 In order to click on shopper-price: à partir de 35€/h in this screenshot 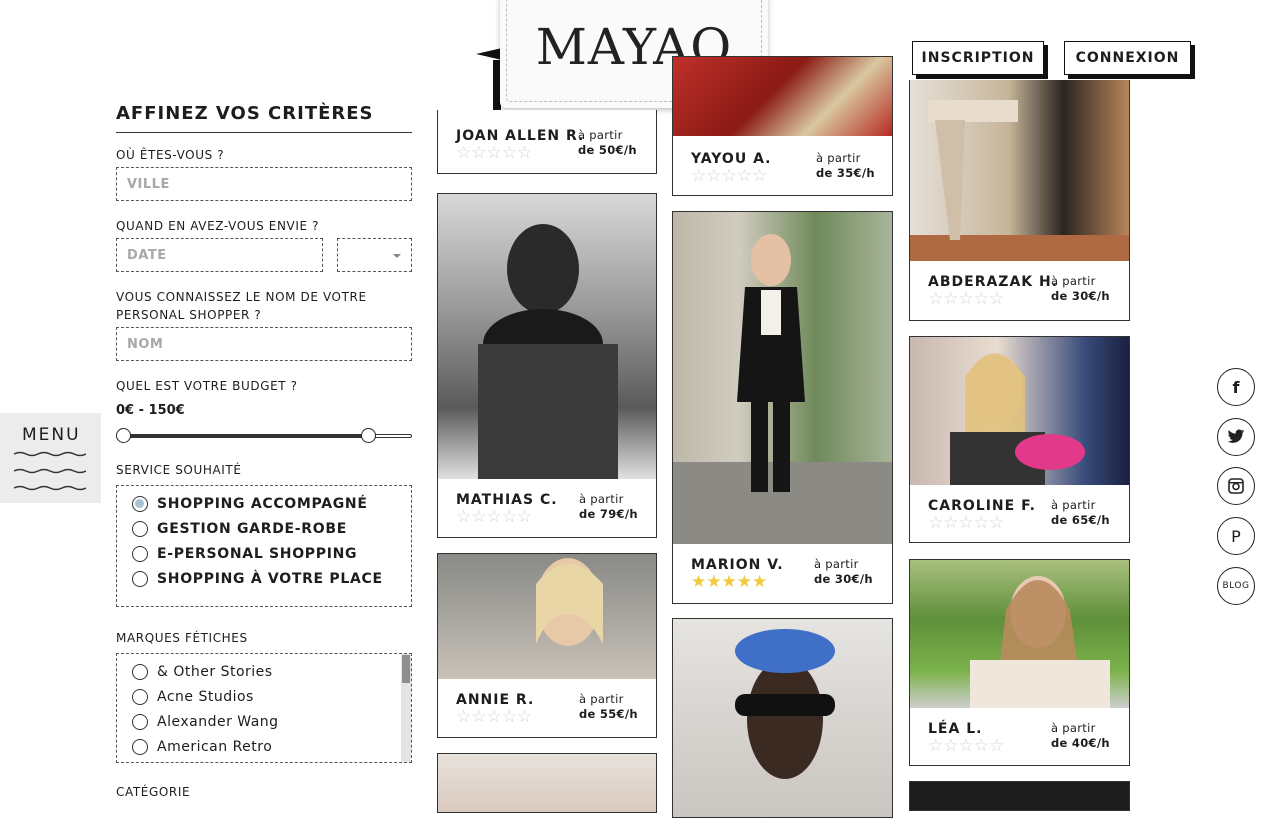, I will do `click(845, 166)`.